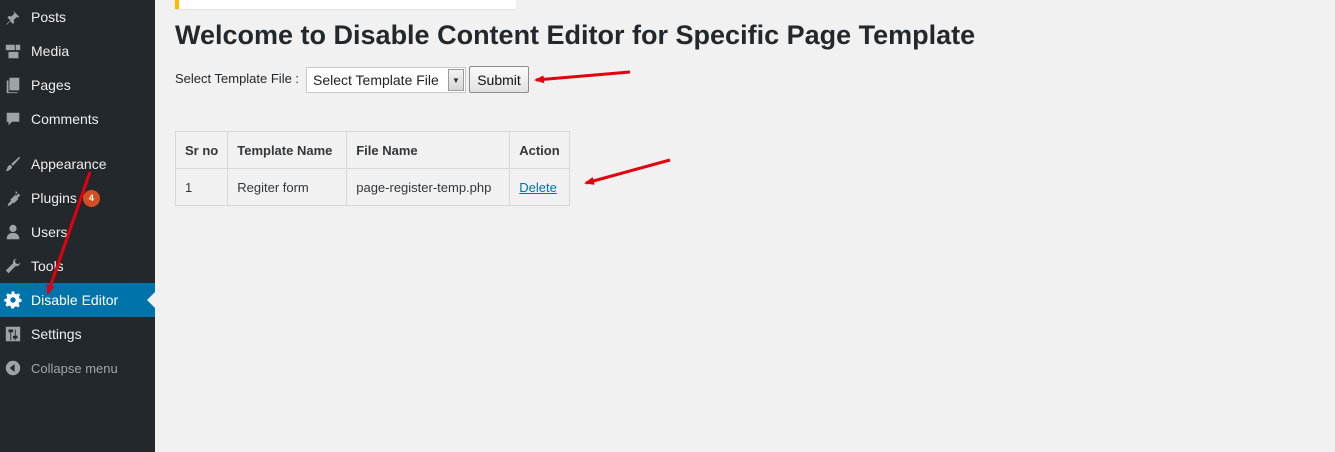 The width and height of the screenshot is (1335, 452). Describe the element at coordinates (499, 79) in the screenshot. I see `submit-button: Submit` at that location.